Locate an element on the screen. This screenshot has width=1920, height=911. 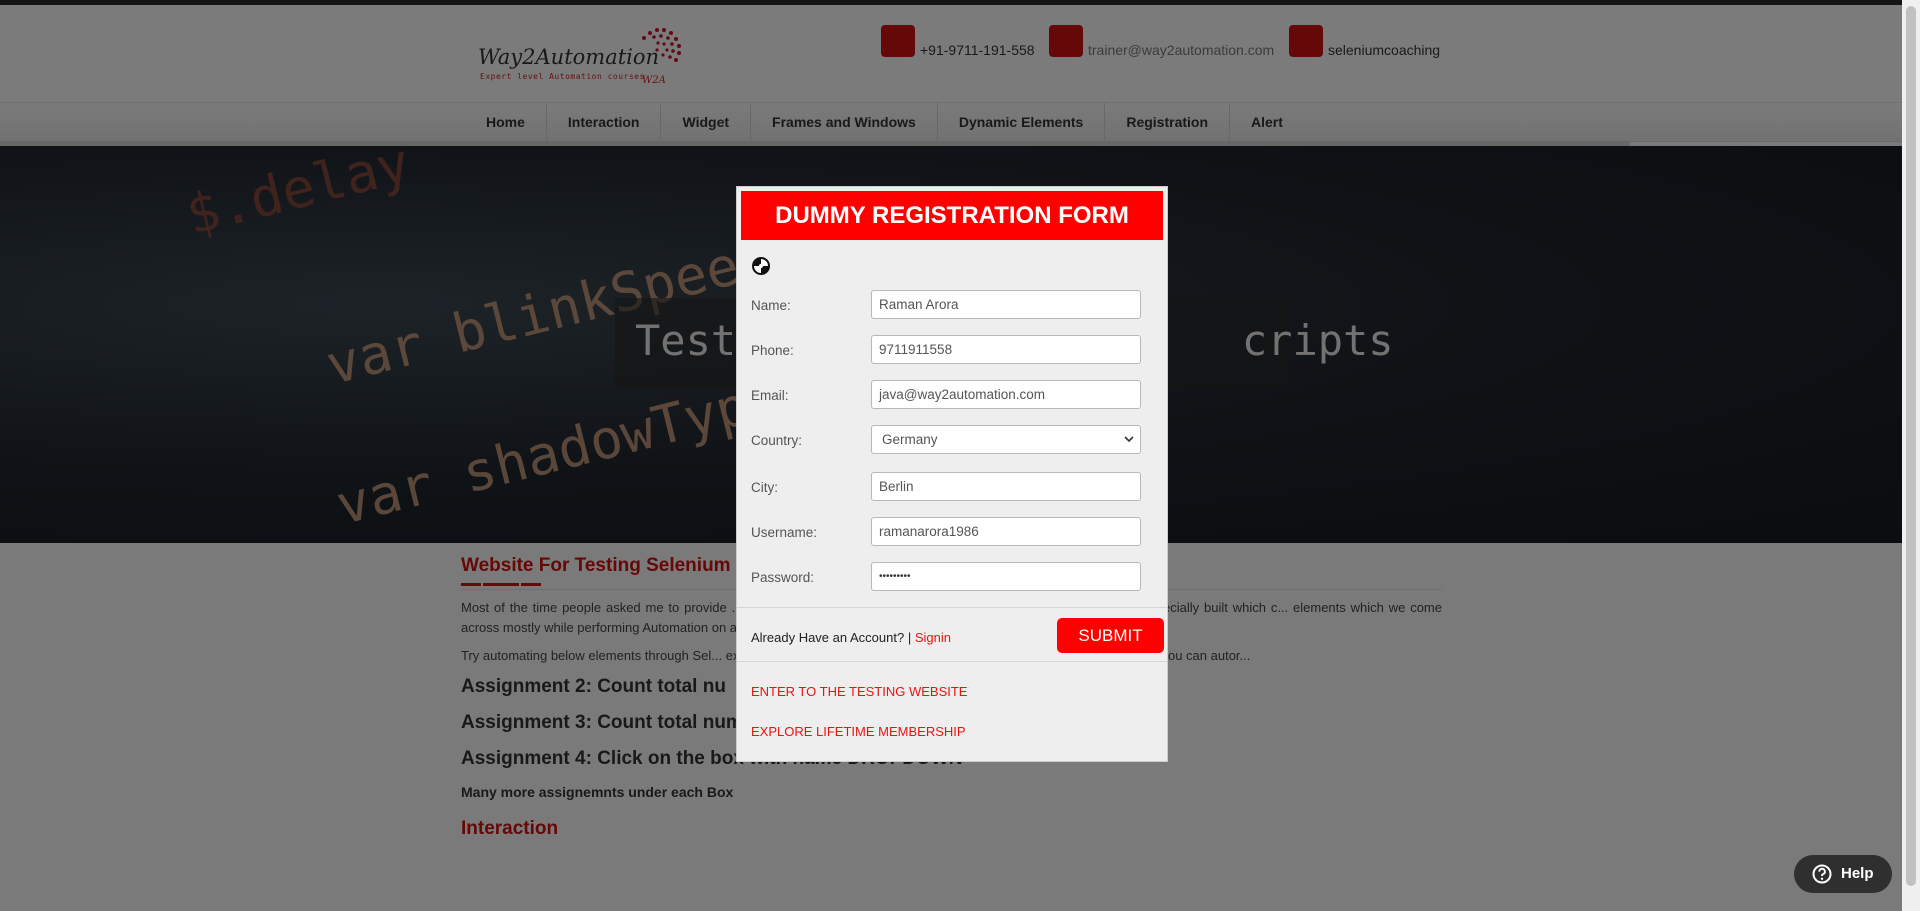
help-label: Help is located at coordinates (1857, 873).